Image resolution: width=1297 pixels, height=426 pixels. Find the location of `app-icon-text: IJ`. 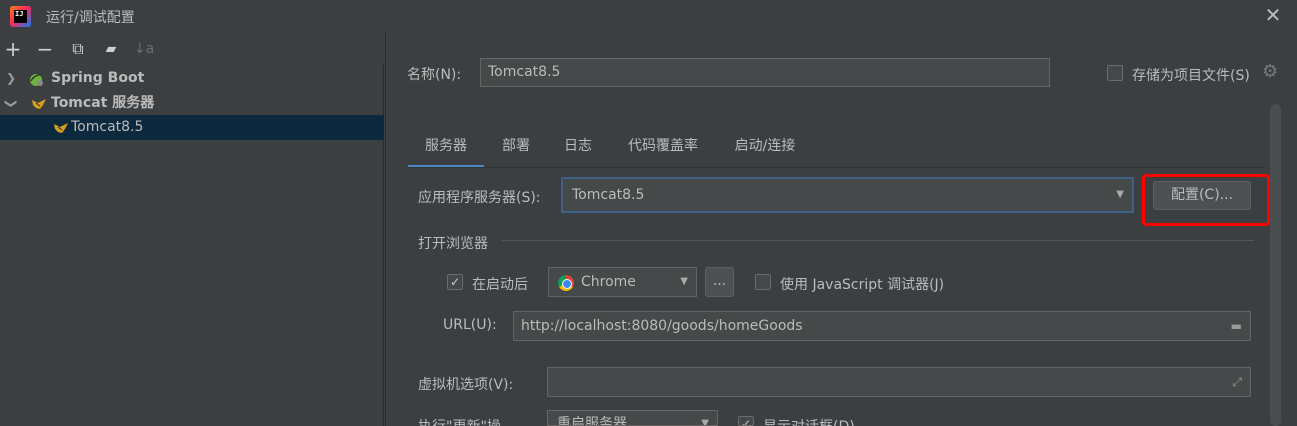

app-icon-text: IJ is located at coordinates (20, 16).